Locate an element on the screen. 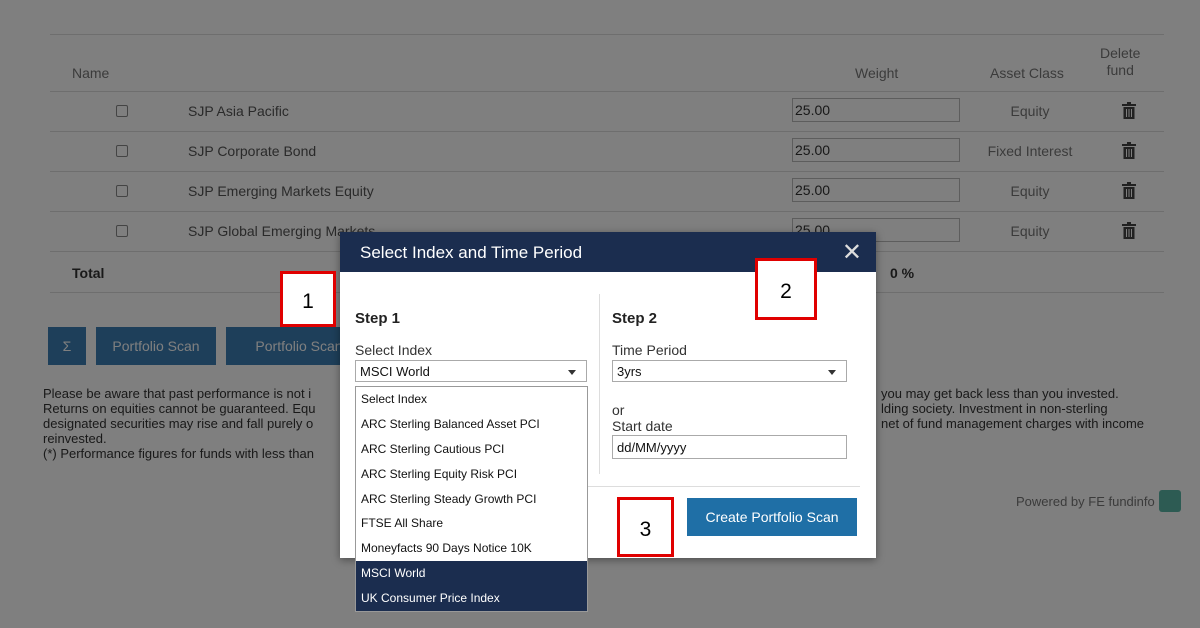  close-icon: ✕ is located at coordinates (852, 252).